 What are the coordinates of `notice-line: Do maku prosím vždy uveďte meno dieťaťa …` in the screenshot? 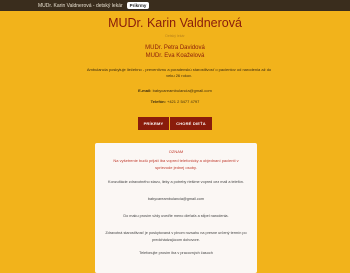 It's located at (176, 216).